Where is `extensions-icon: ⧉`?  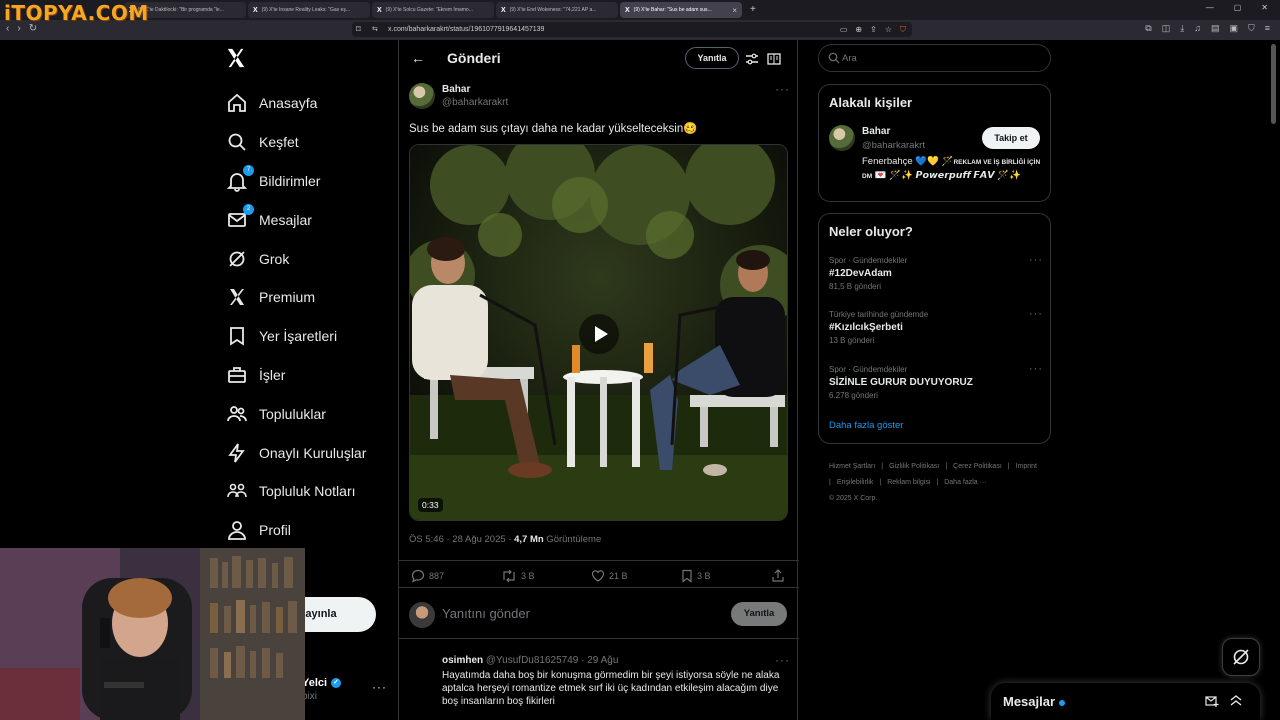
extensions-icon: ⧉ is located at coordinates (1148, 28).